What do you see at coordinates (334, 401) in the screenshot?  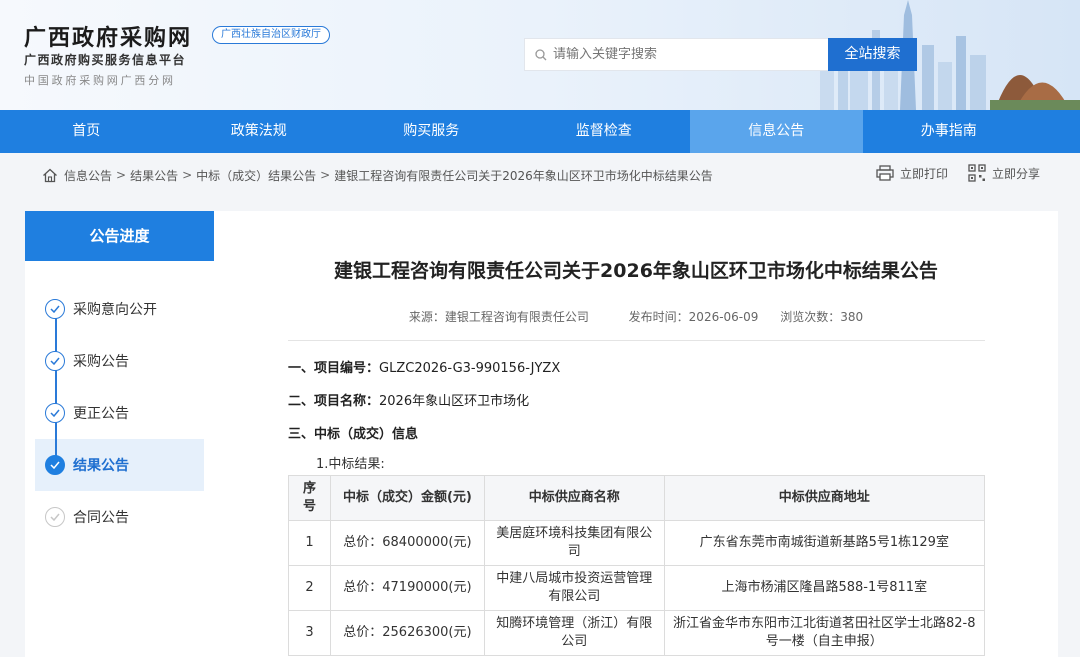 I see `section-heading: 二、项目名称：` at bounding box center [334, 401].